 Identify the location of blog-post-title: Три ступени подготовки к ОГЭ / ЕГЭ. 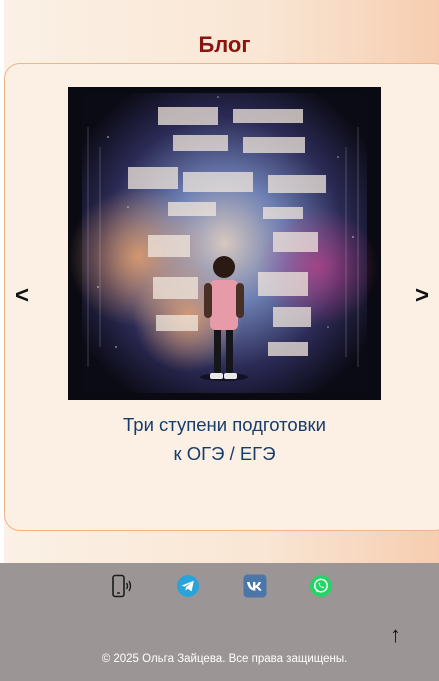
(224, 439).